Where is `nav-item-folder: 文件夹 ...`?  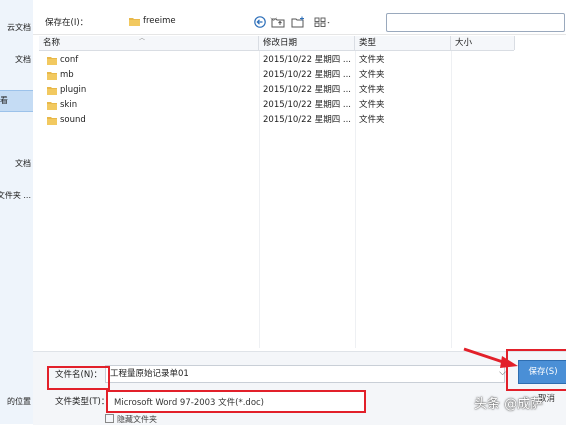
nav-item-folder: 文件夹 ... is located at coordinates (16, 196).